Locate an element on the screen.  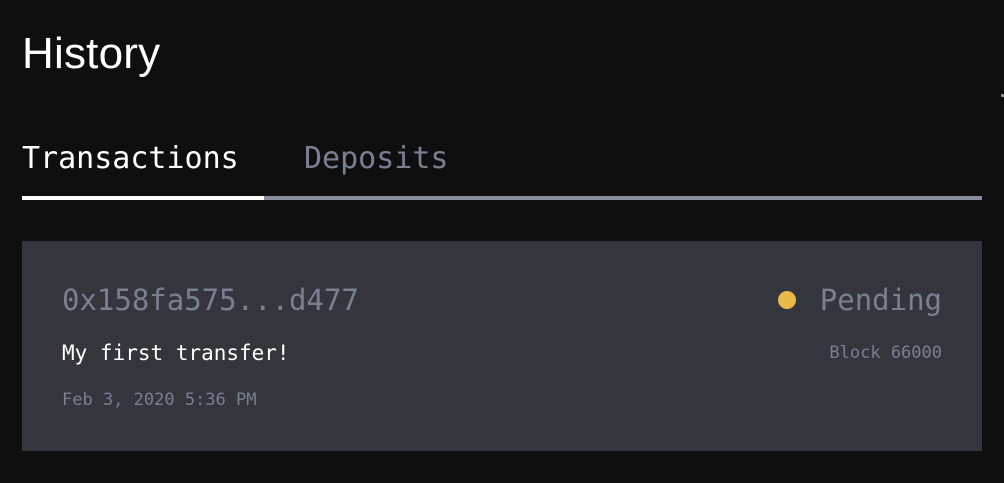
transaction-timestamp: Feb 3, 2020 5:36 PM is located at coordinates (159, 400).